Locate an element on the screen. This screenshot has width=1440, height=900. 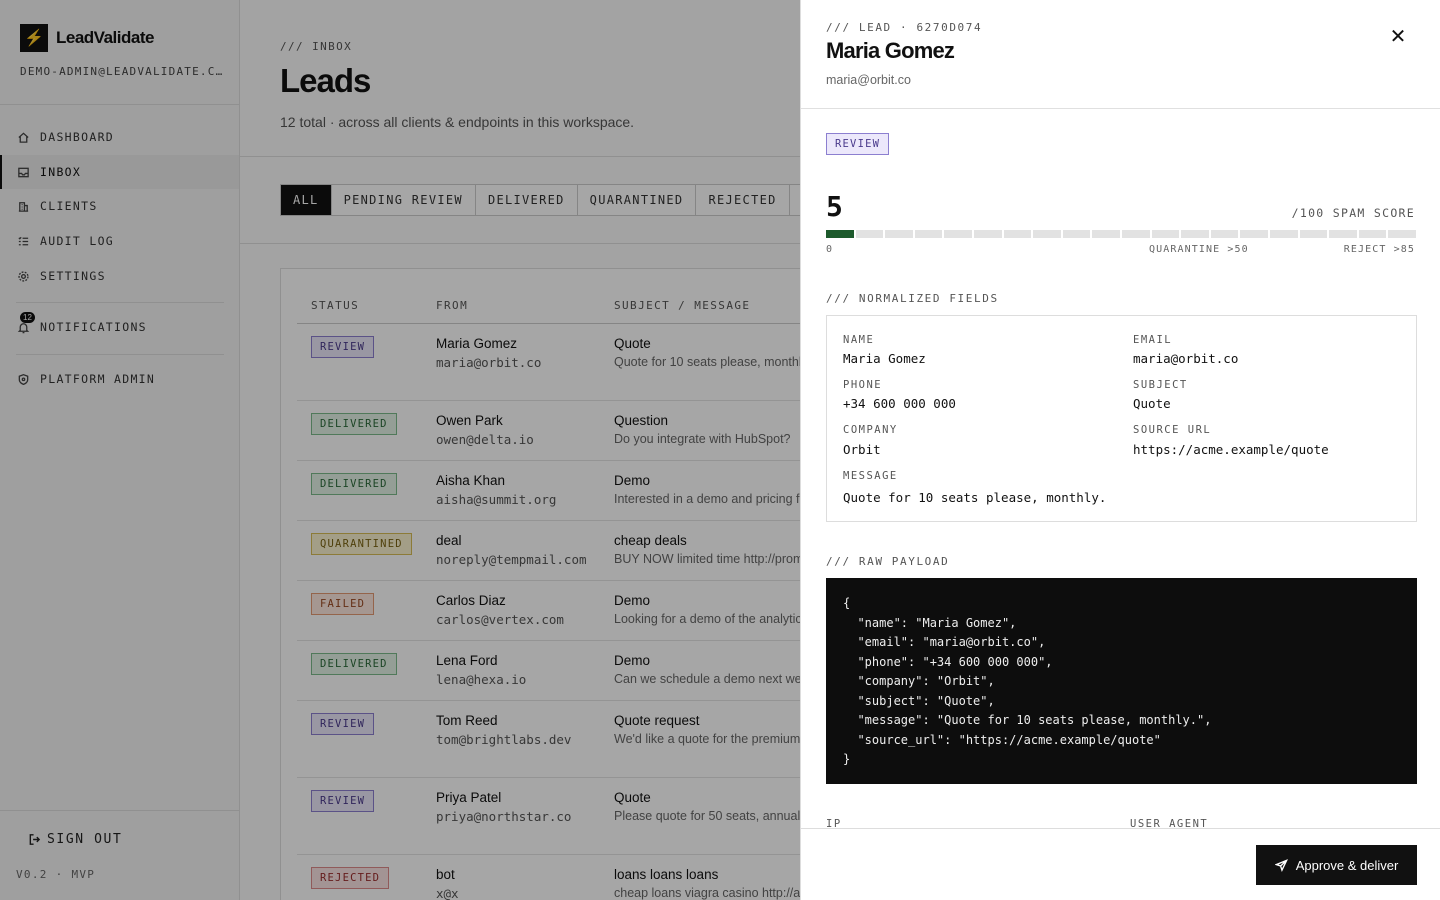
spam-score-bar is located at coordinates (1121, 234).